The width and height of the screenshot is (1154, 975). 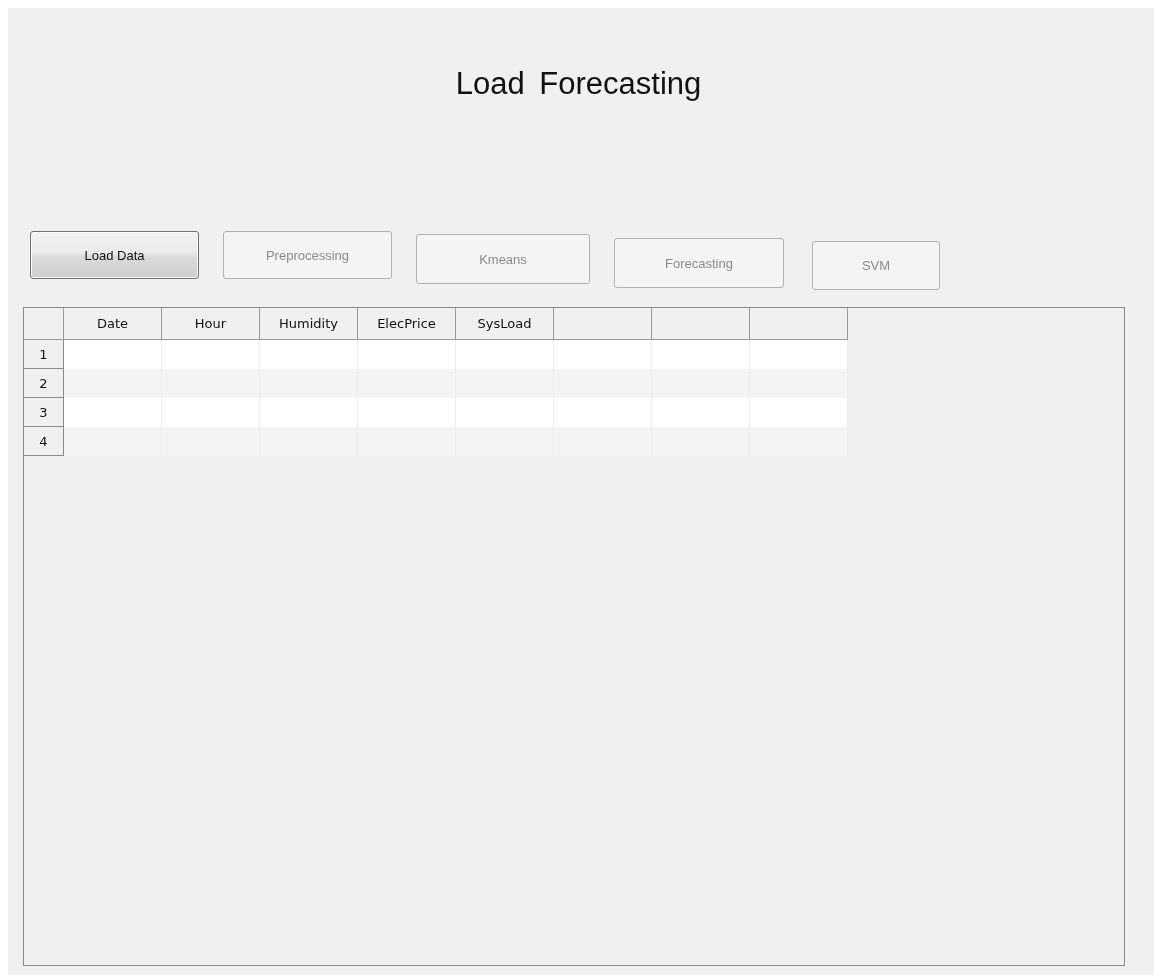 I want to click on column-header: SysLoad, so click(x=504, y=324).